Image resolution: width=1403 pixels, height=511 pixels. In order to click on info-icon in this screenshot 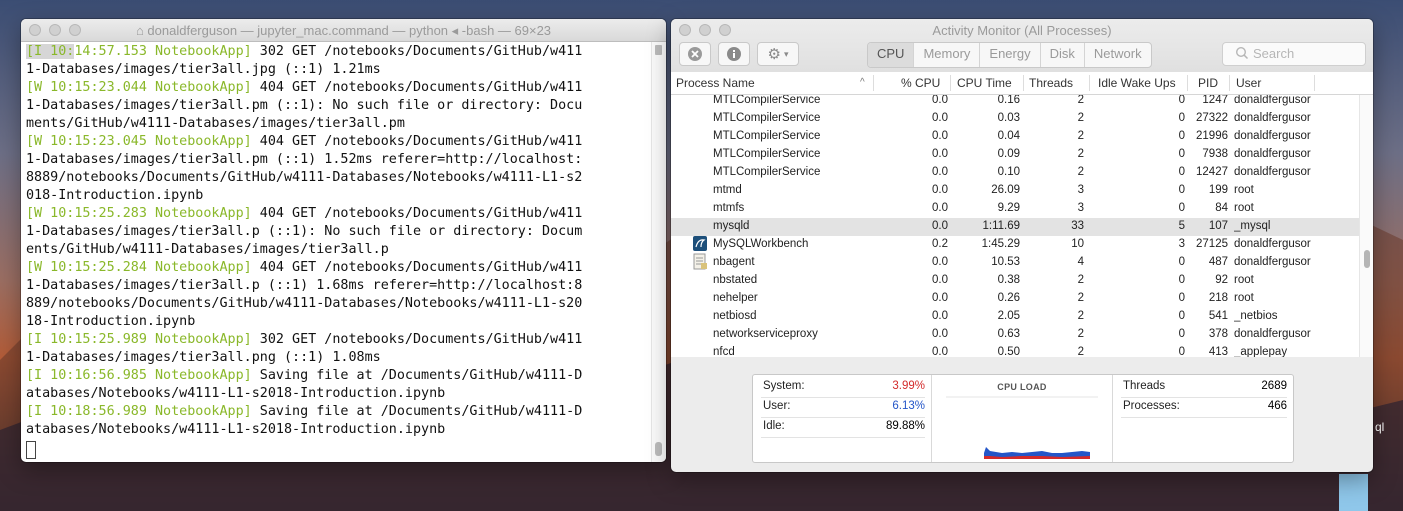, I will do `click(734, 54)`.